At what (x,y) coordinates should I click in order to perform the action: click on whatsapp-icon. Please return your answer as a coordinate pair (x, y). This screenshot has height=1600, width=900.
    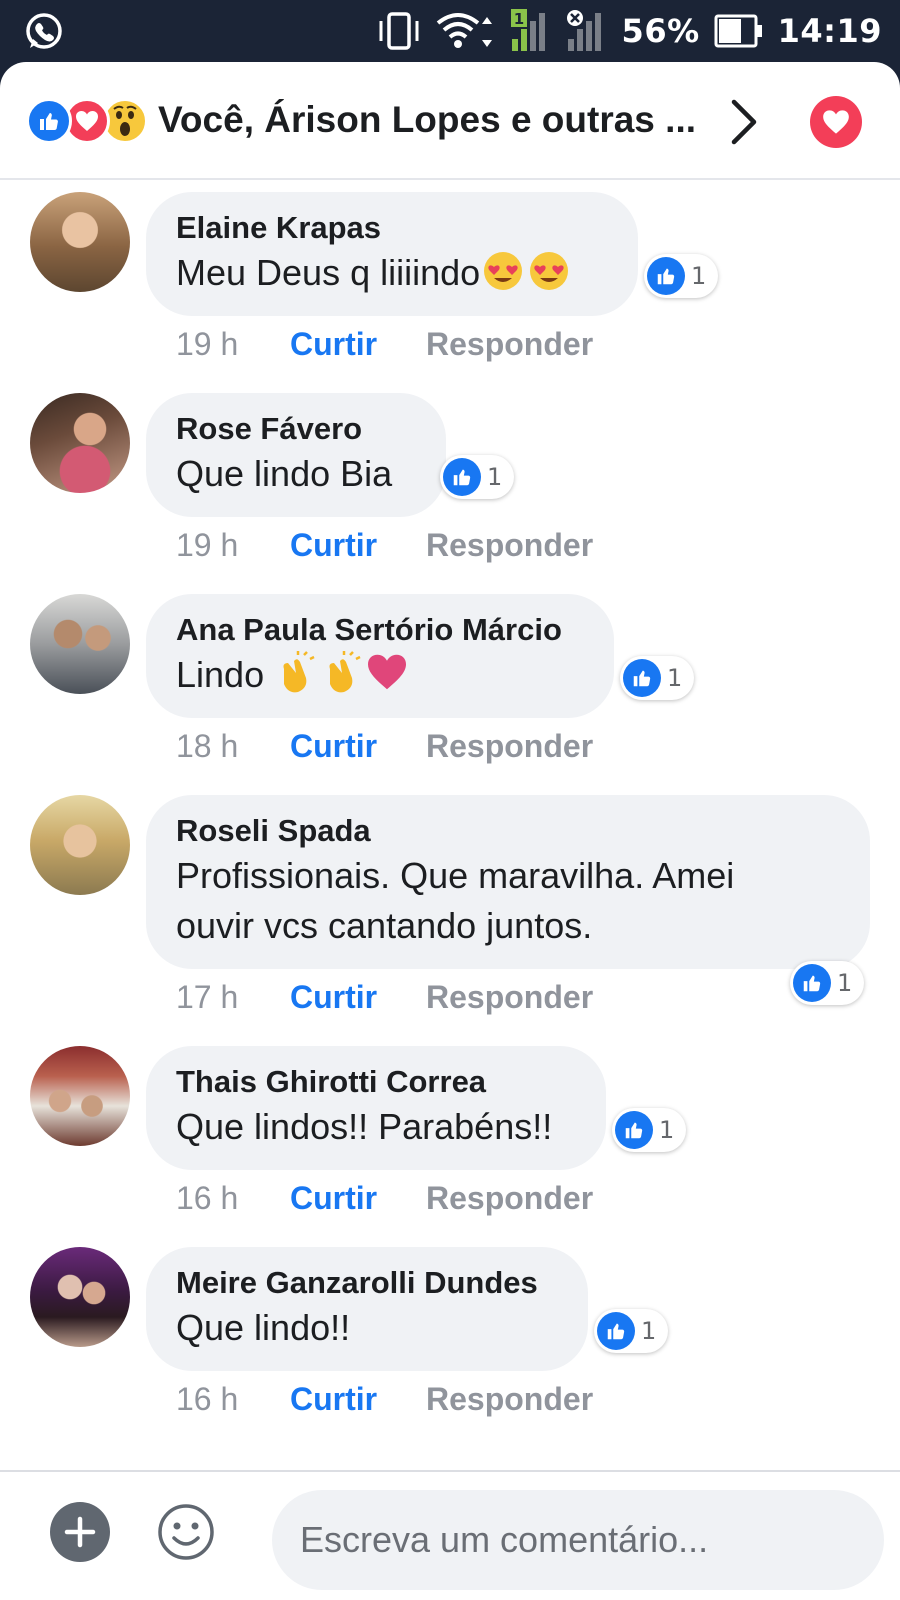
    Looking at the image, I should click on (44, 31).